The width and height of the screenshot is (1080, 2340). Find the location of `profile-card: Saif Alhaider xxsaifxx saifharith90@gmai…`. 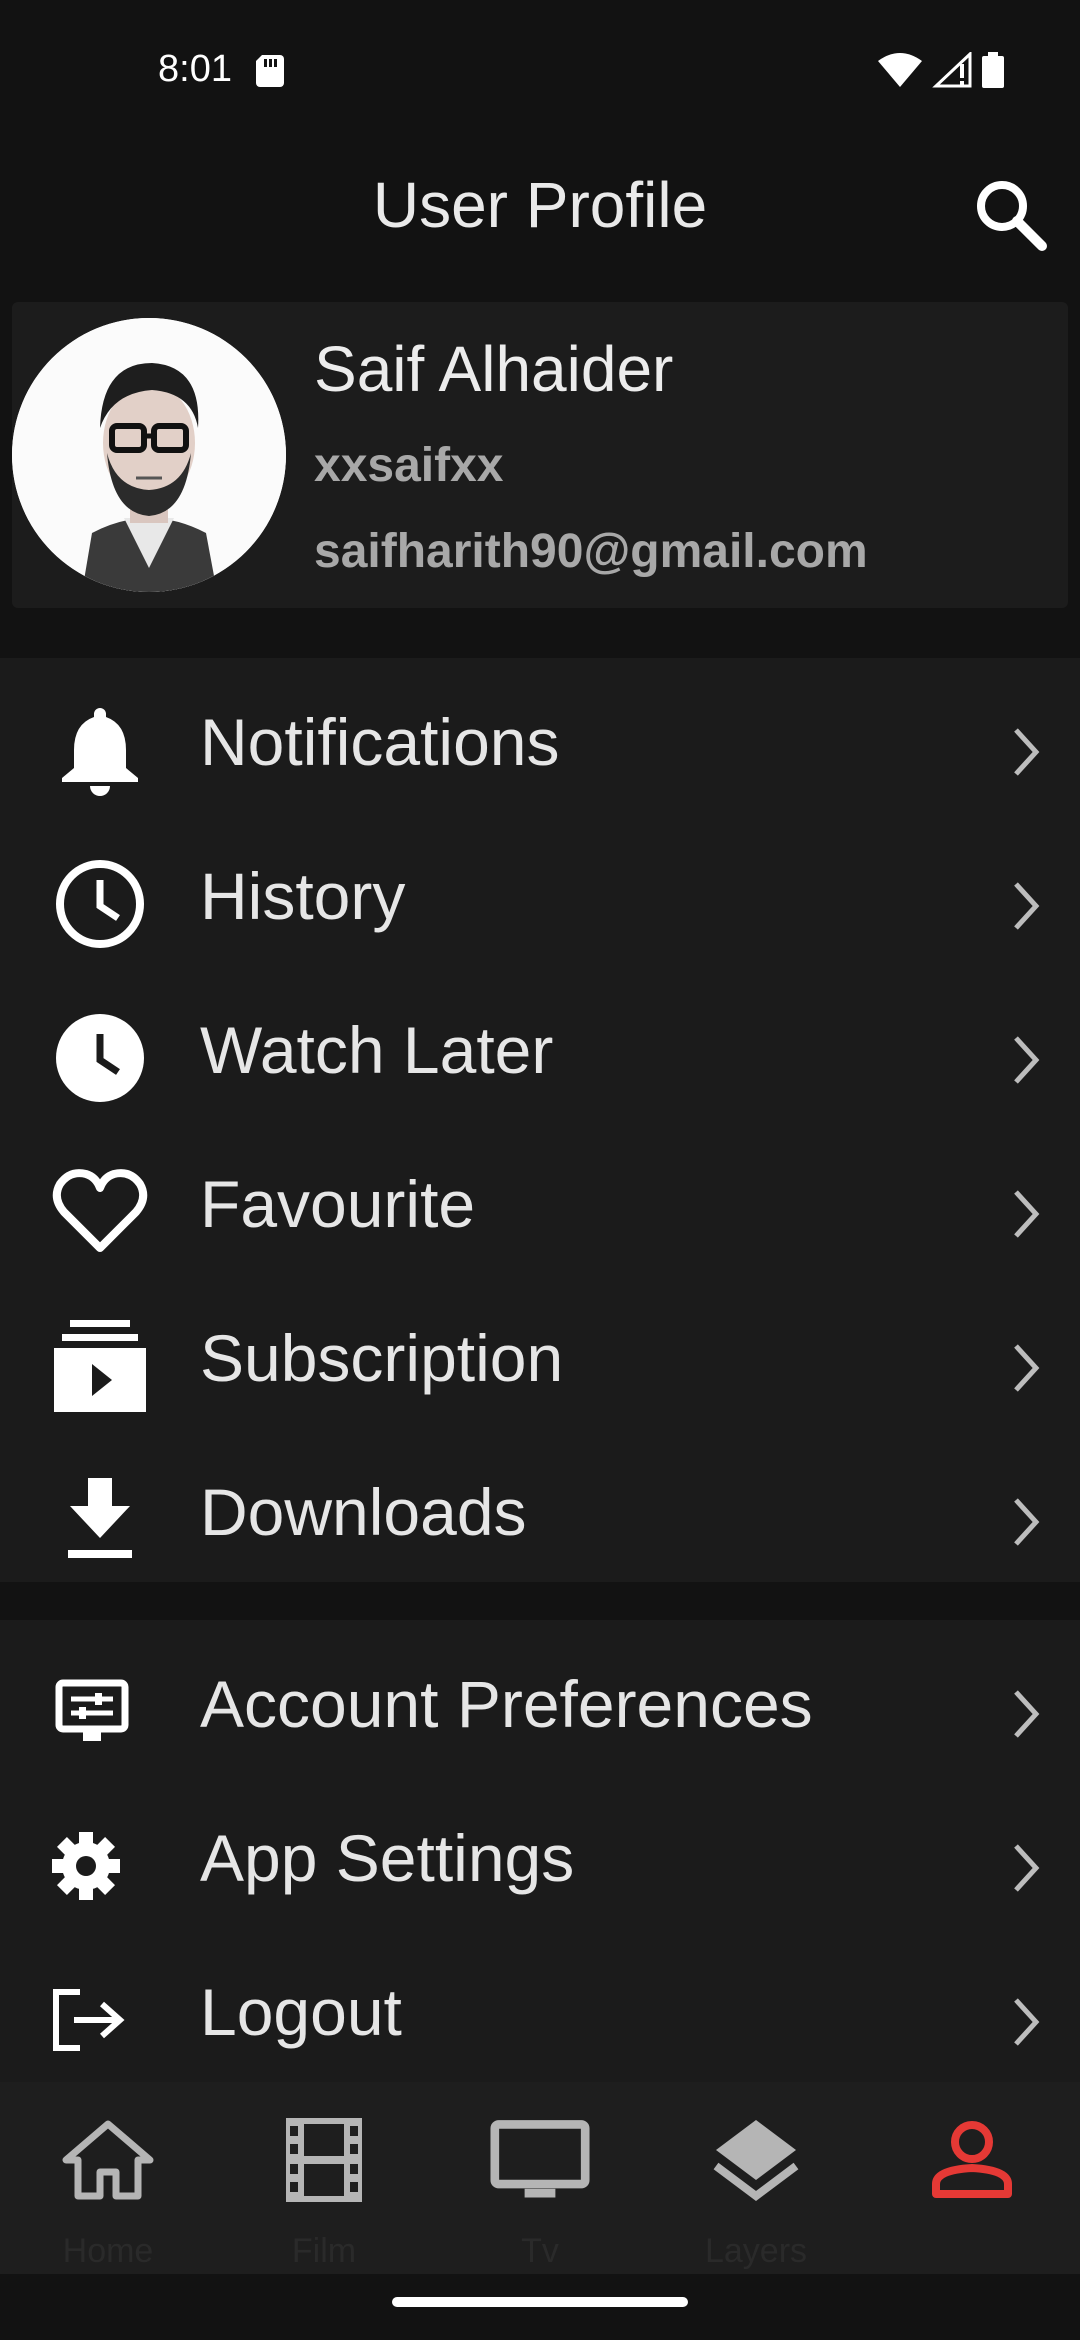

profile-card: Saif Alhaider xxsaifxx saifharith90@gmai… is located at coordinates (540, 455).